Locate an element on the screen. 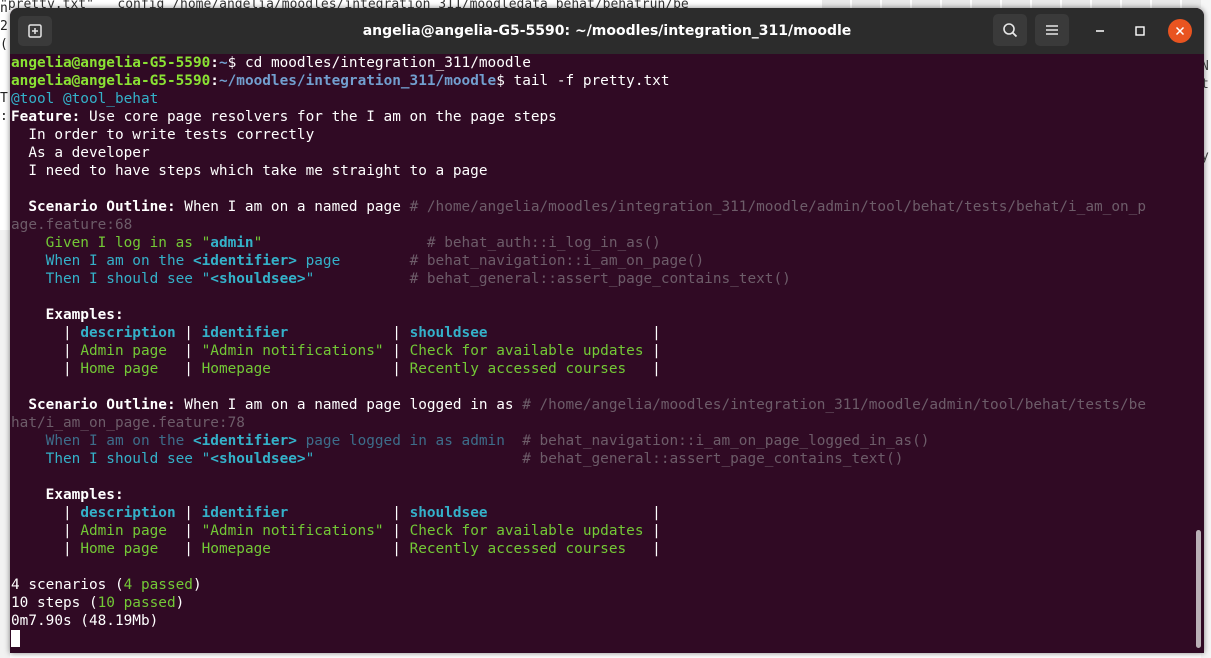 This screenshot has height=658, width=1211. prompt-path: ~/moodles/integration_311/moodle is located at coordinates (357, 81).